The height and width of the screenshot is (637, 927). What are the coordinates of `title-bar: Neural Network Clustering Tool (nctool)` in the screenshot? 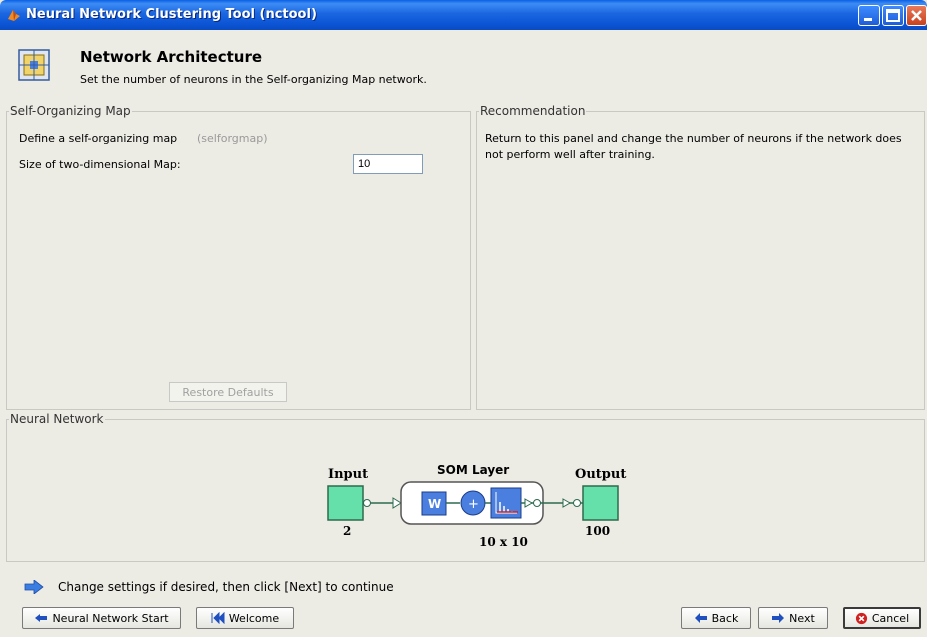 It's located at (463, 15).